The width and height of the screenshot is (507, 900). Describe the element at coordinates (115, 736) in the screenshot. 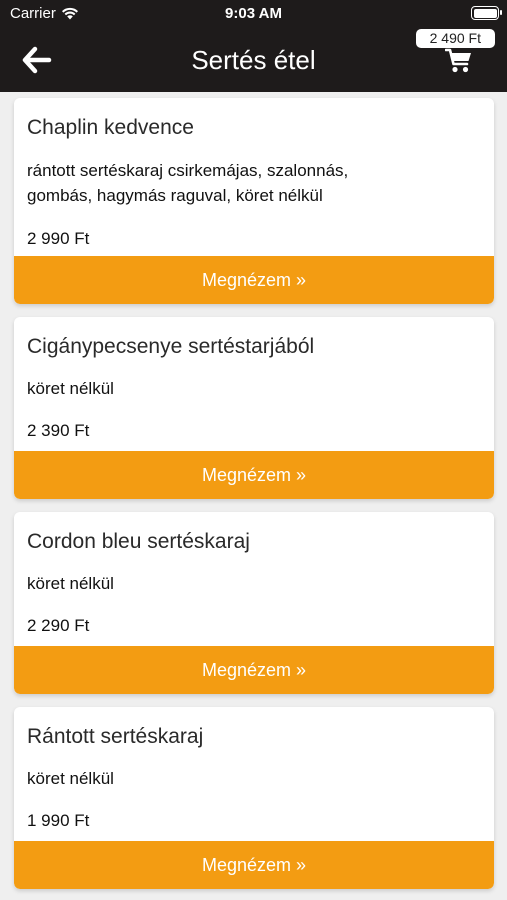

I see `product-name: Rántott sertéskaraj` at that location.